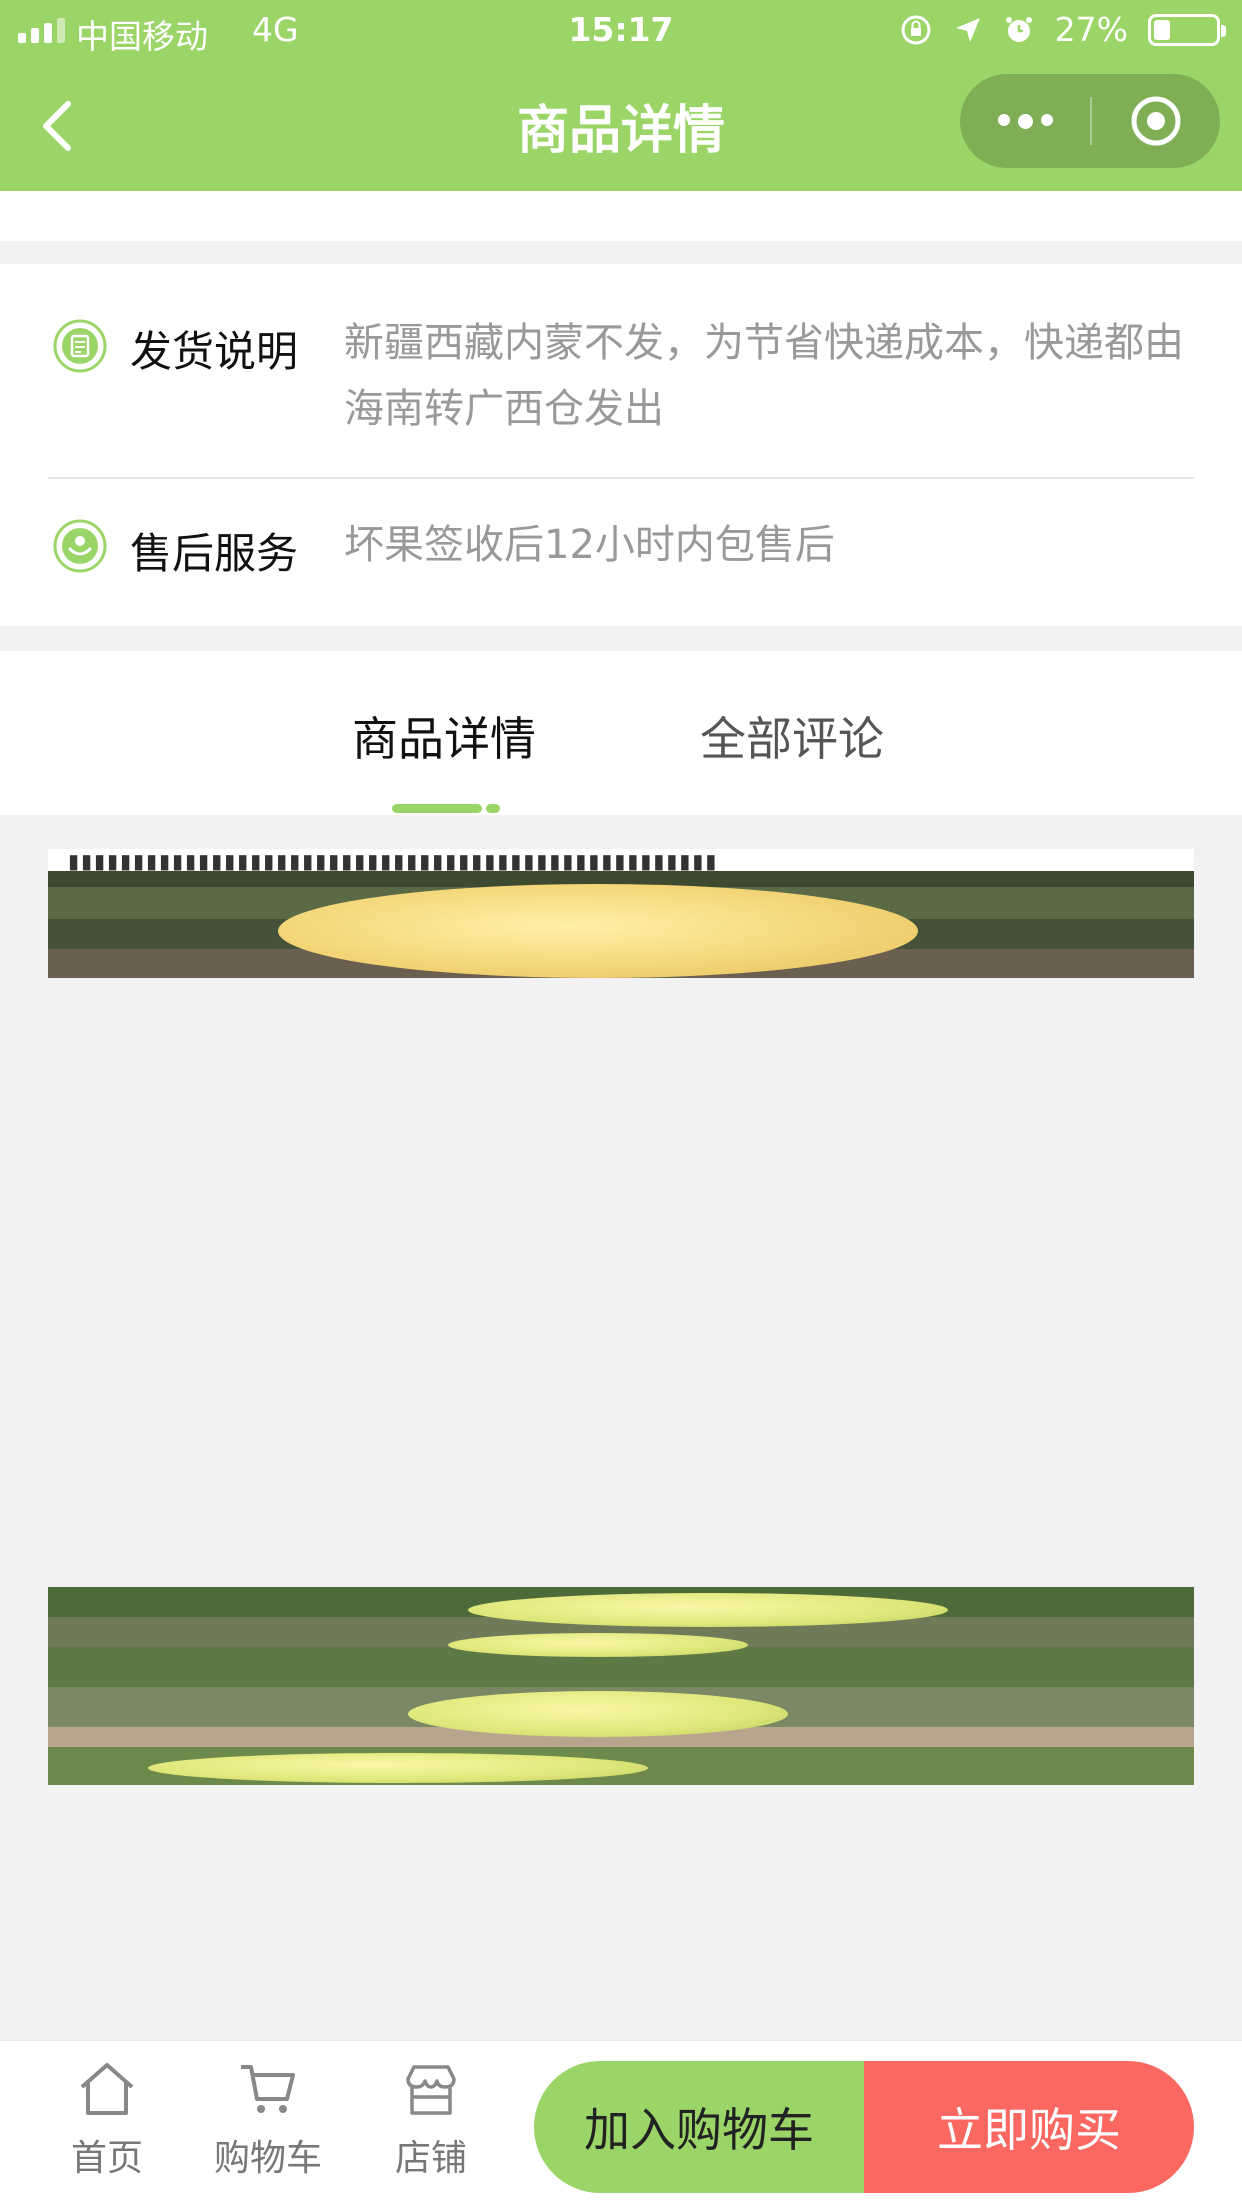 The height and width of the screenshot is (2208, 1242). What do you see at coordinates (1187, 29) in the screenshot?
I see `battery-icon` at bounding box center [1187, 29].